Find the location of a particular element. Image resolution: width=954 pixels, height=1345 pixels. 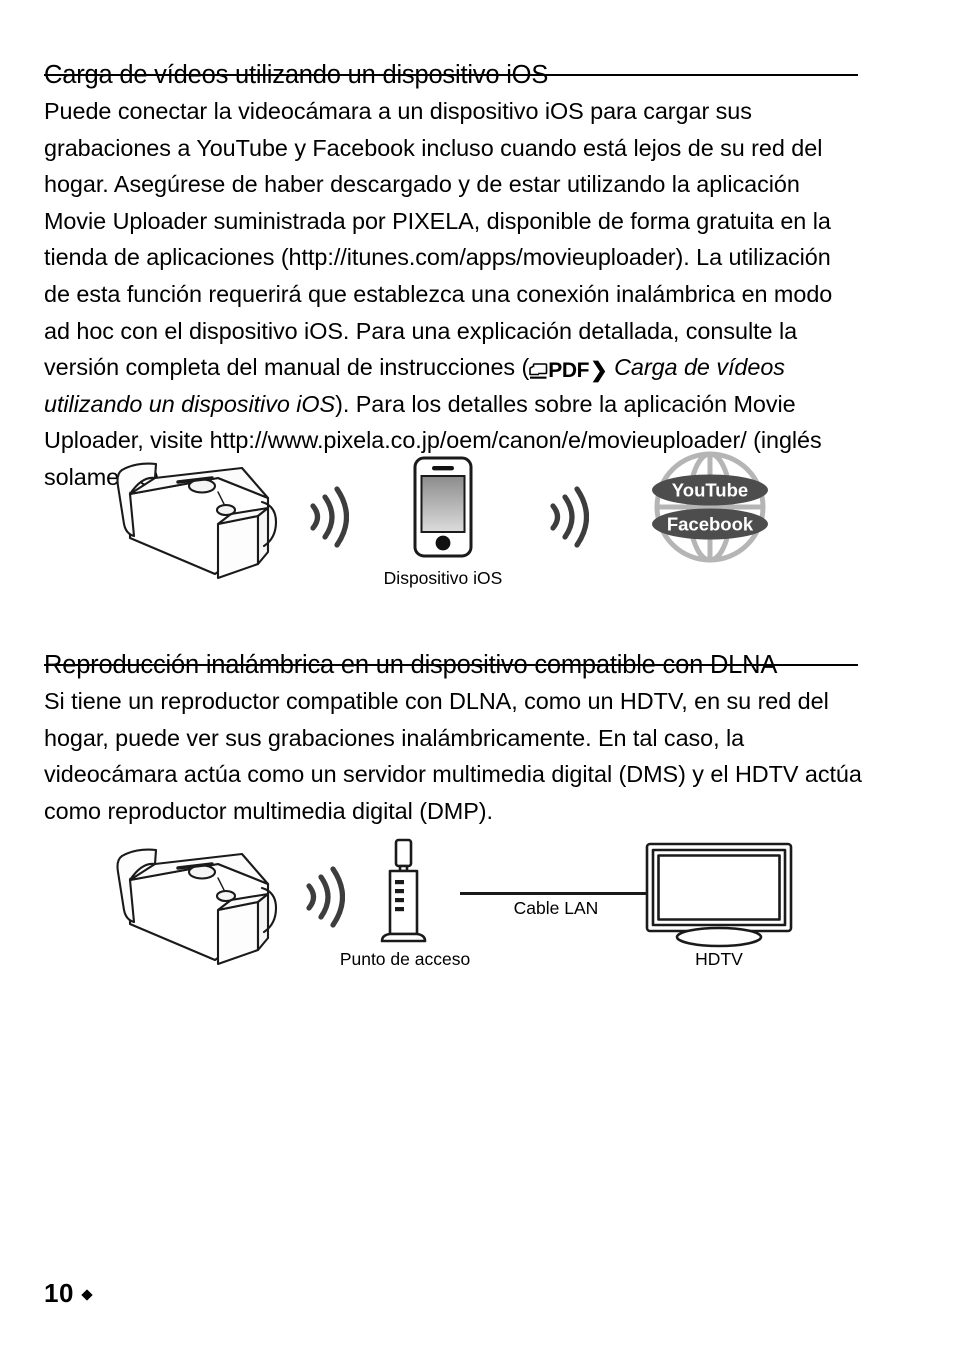

pdf-badge-arrow-icon: ❯ is located at coordinates (599, 371).